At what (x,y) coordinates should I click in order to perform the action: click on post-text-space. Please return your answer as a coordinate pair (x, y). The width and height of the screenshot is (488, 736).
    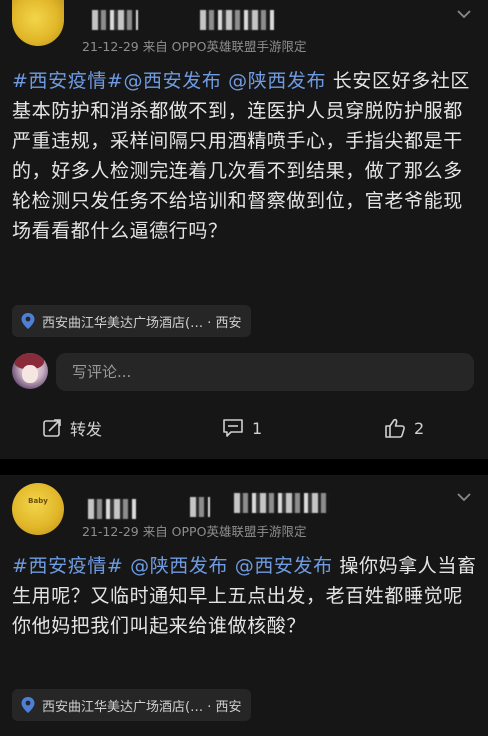
    Looking at the image, I should click on (231, 566).